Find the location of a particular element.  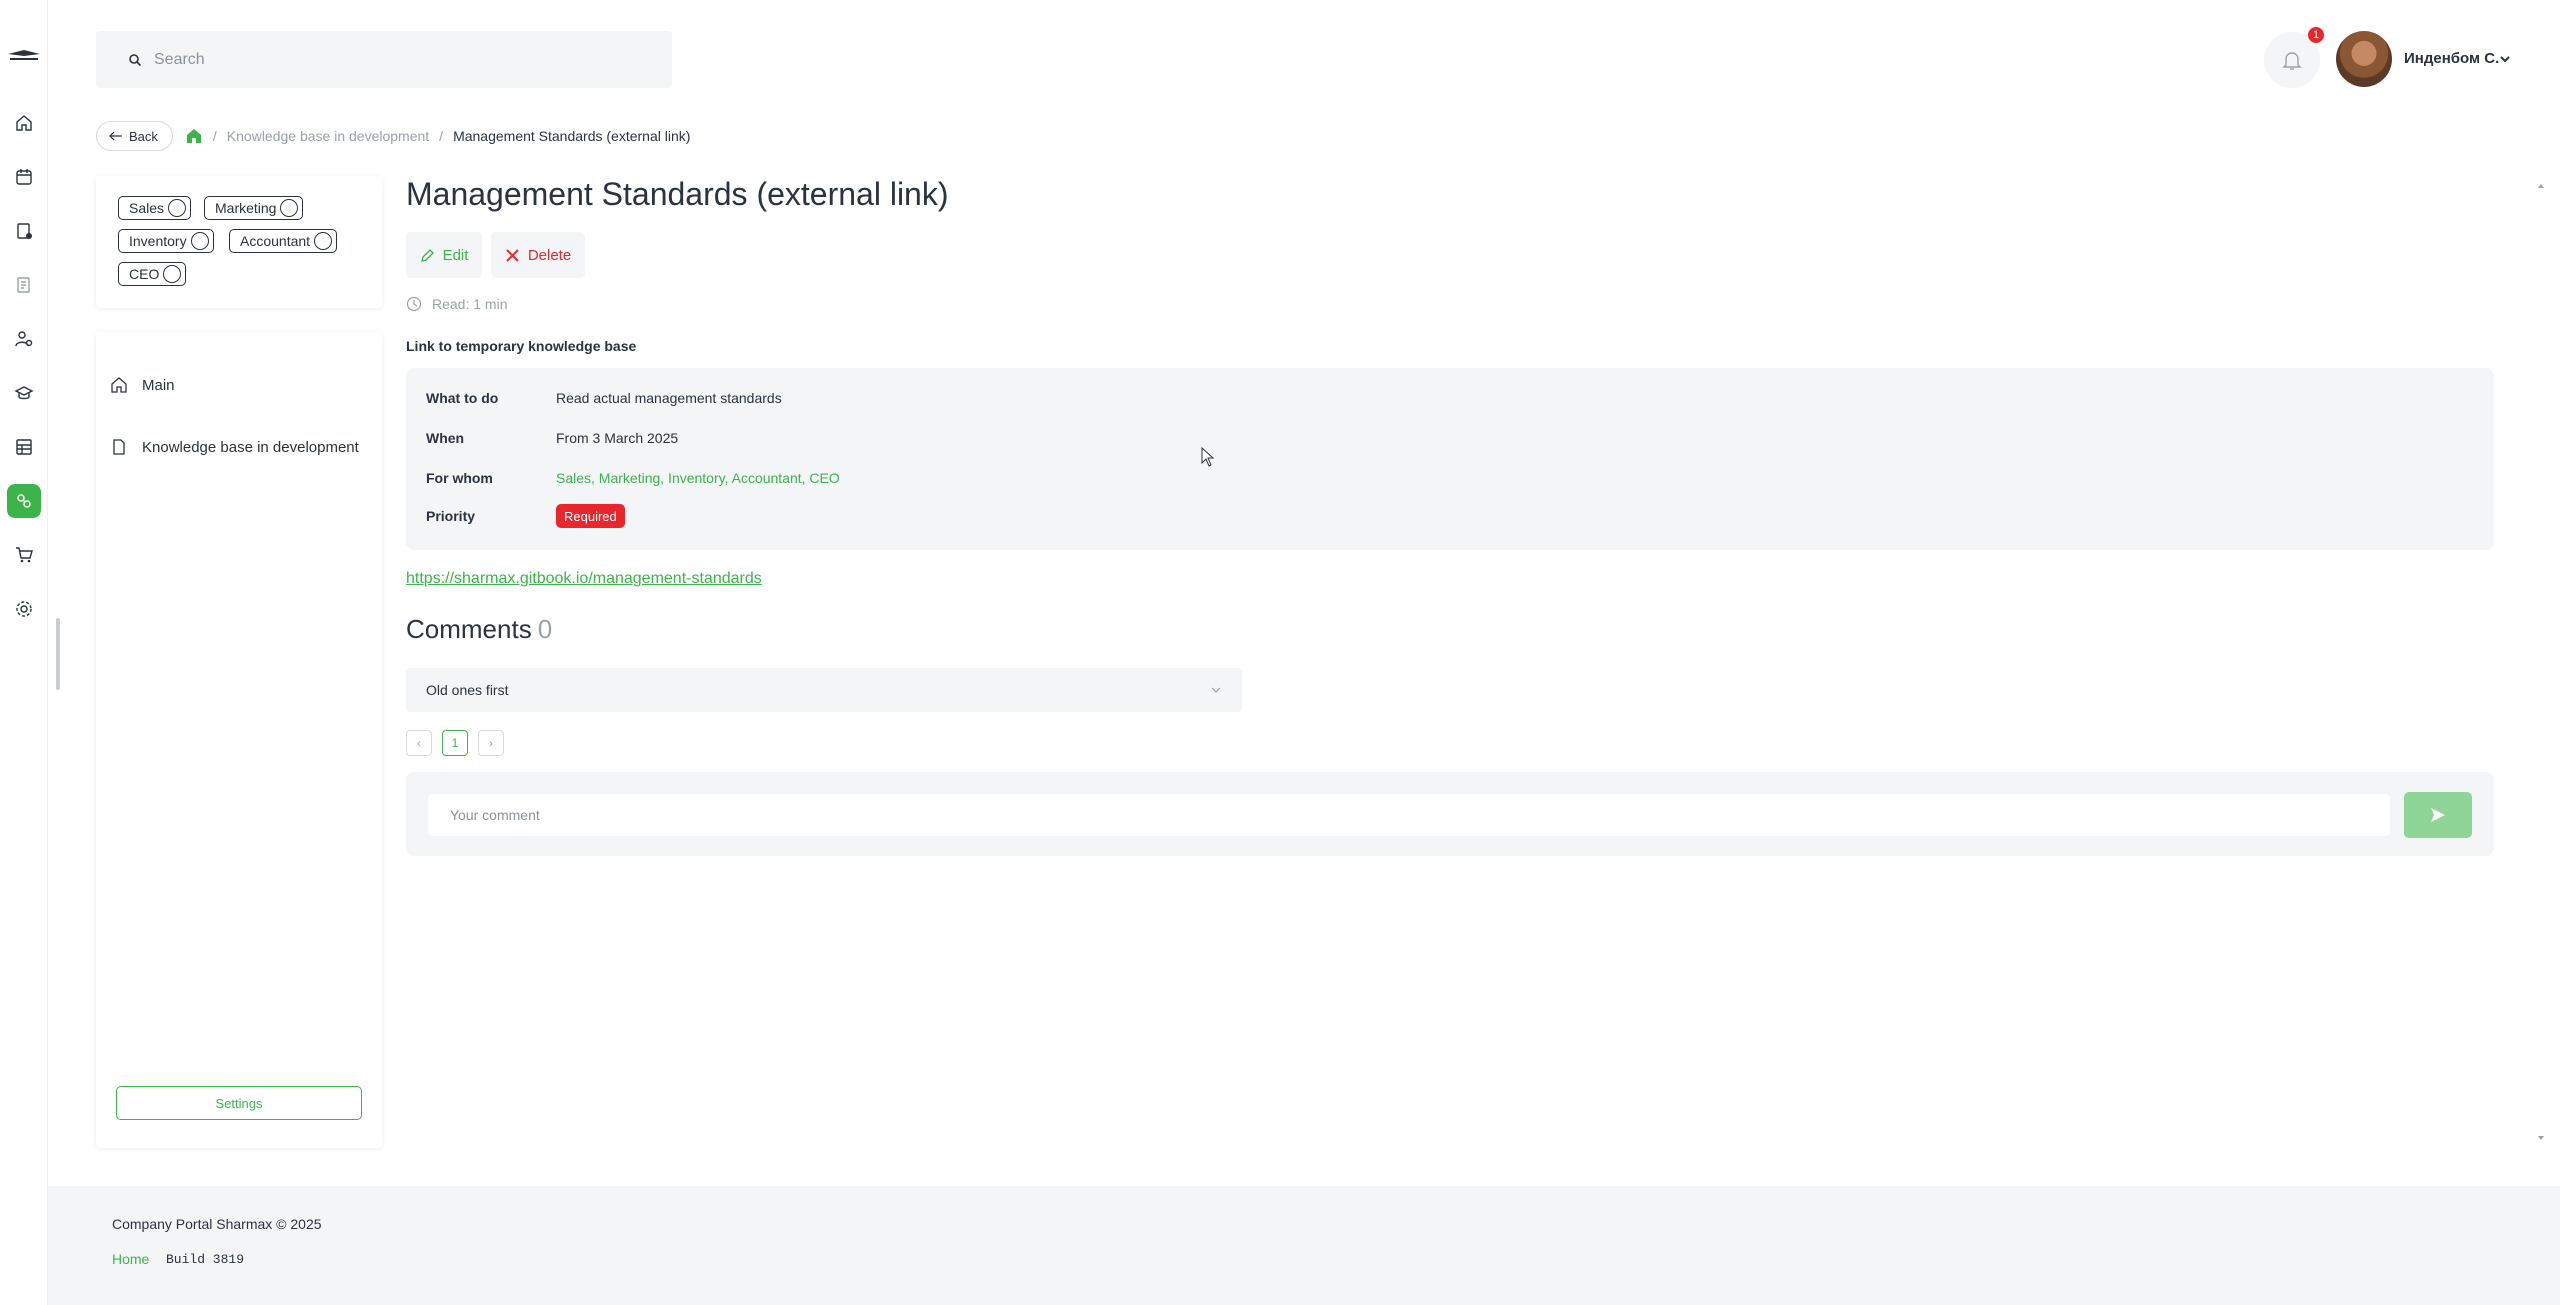

settings-button: Settings is located at coordinates (239, 1103).